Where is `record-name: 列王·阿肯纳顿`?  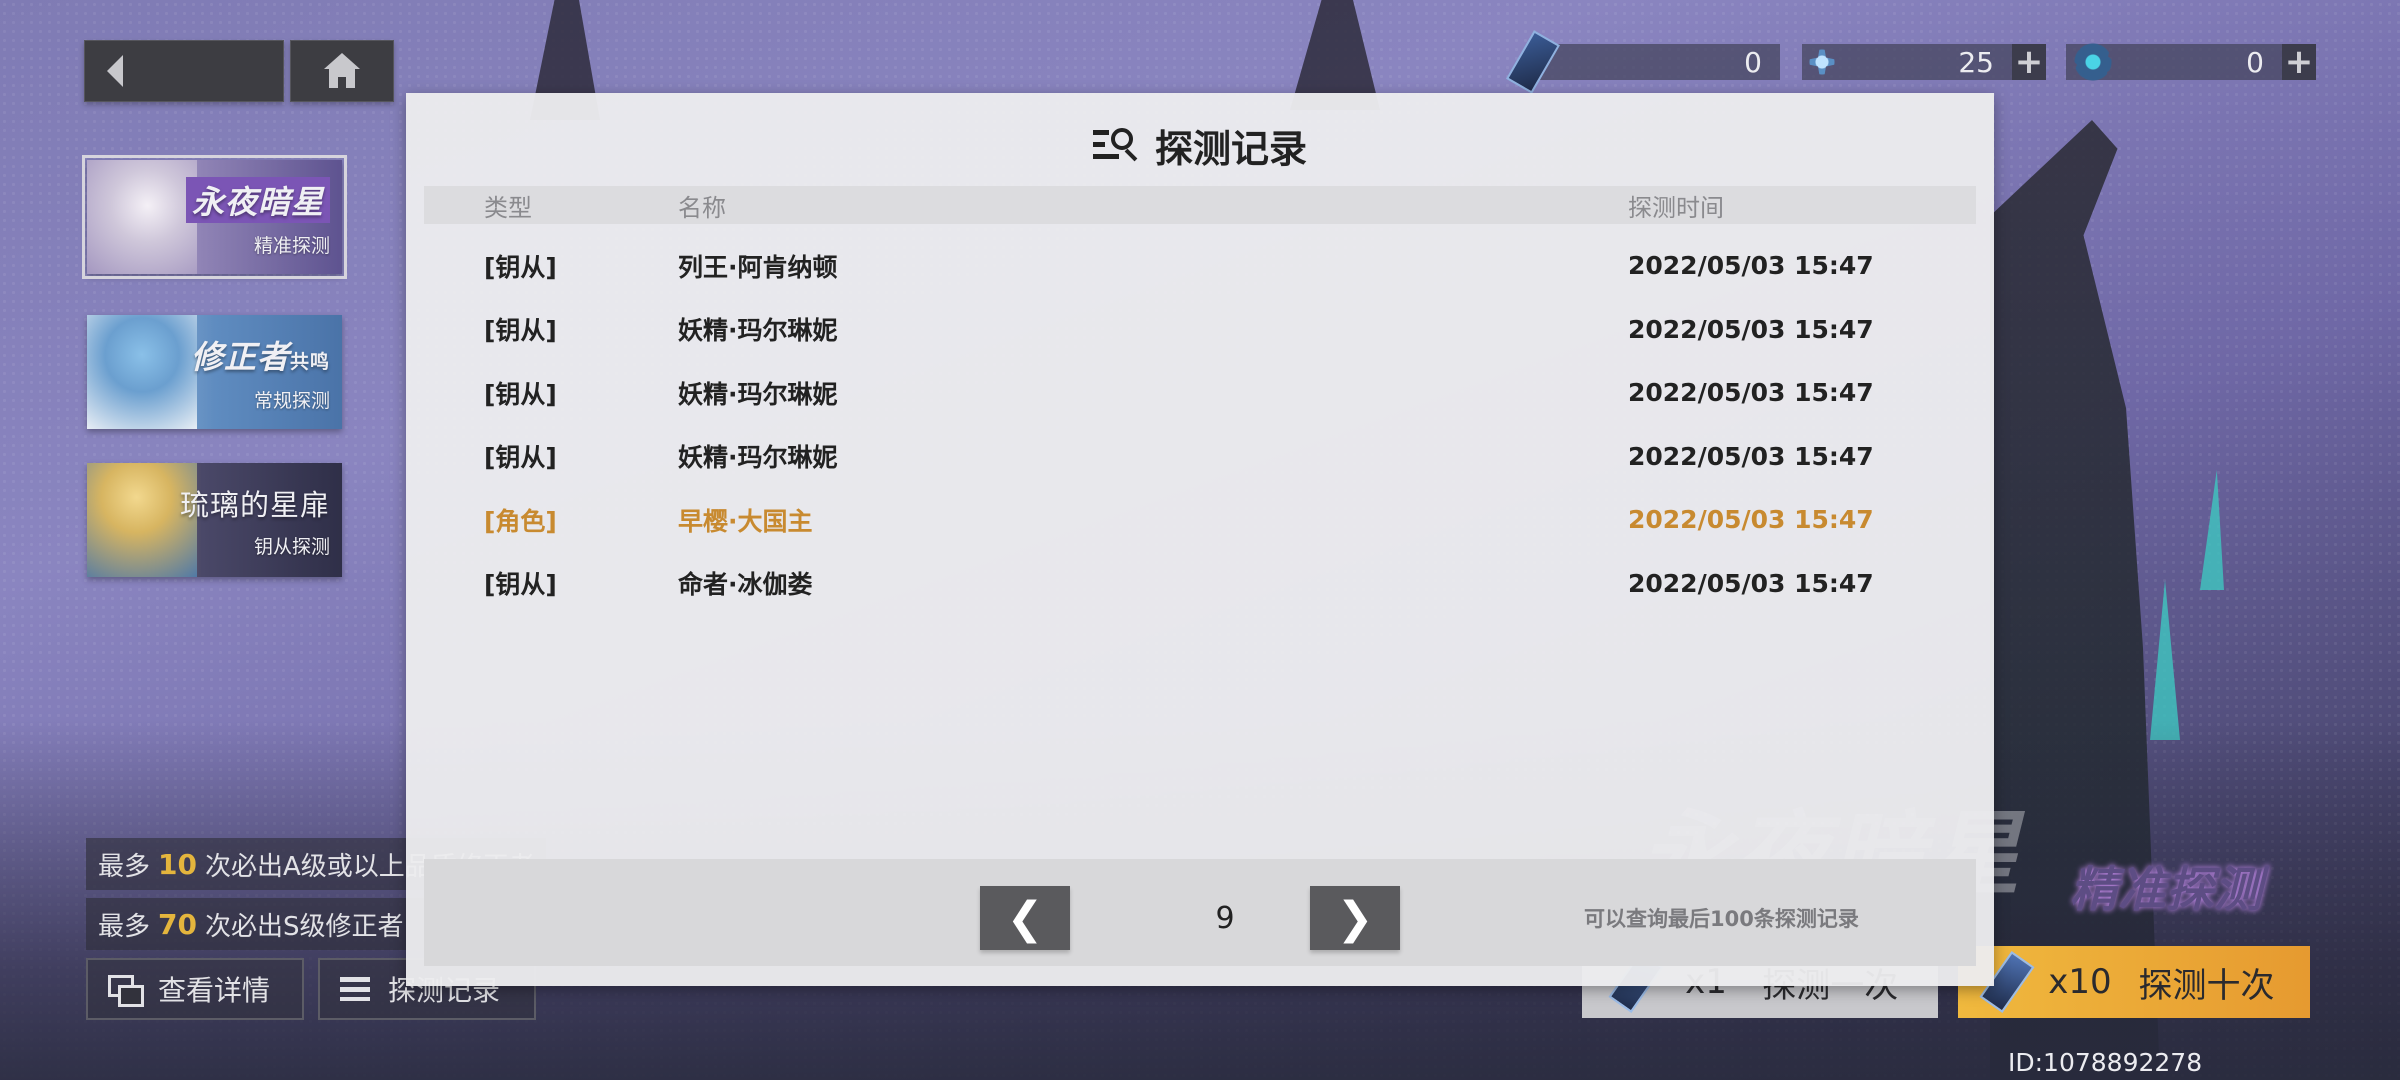 record-name: 列王·阿肯纳顿 is located at coordinates (758, 267).